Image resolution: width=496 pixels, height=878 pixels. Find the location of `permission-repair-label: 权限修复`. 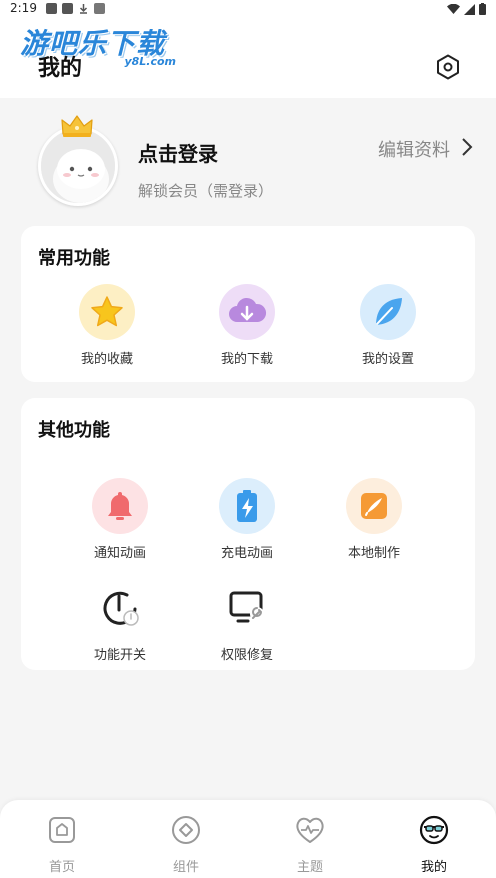

permission-repair-label: 权限修复 is located at coordinates (246, 655).